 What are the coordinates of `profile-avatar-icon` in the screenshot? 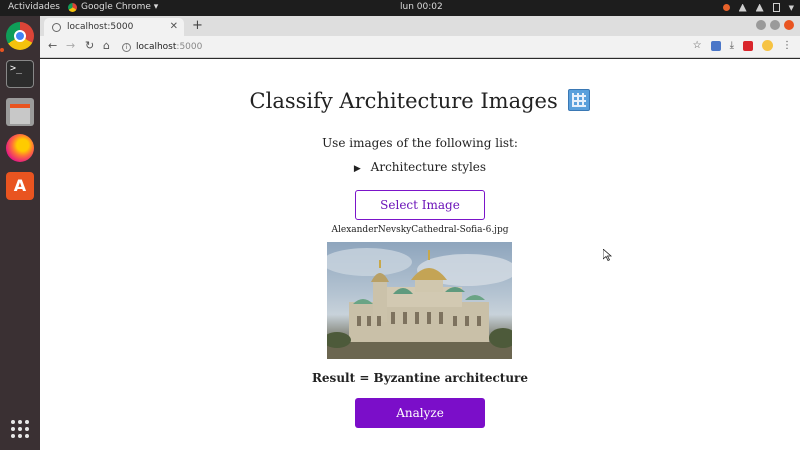 It's located at (767, 45).